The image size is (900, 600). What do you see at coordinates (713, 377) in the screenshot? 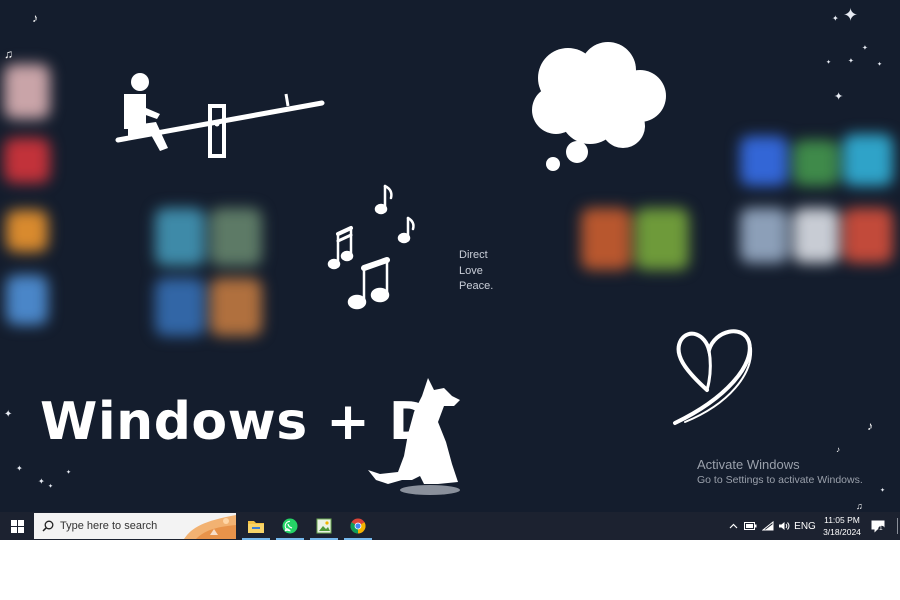
I see `heart-illustration` at bounding box center [713, 377].